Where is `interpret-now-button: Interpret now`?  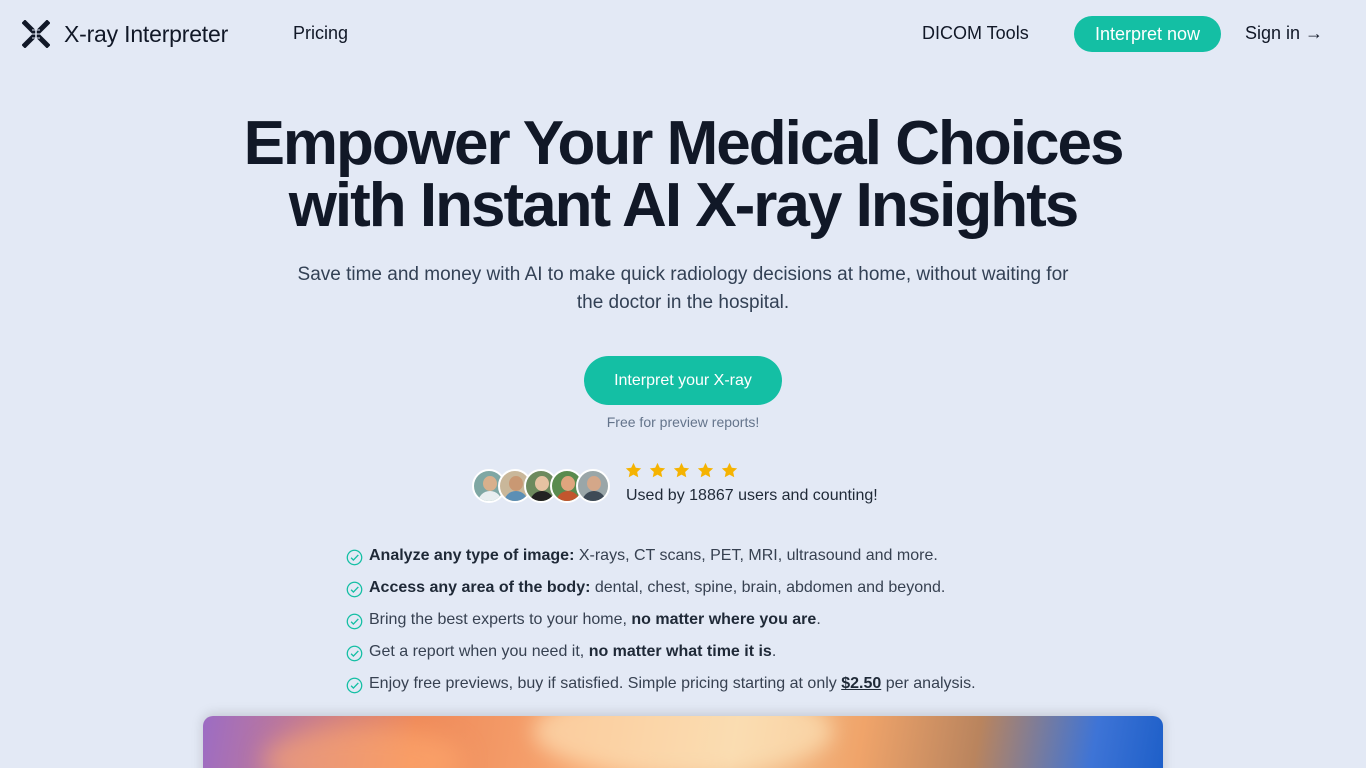
interpret-now-button: Interpret now is located at coordinates (1147, 34).